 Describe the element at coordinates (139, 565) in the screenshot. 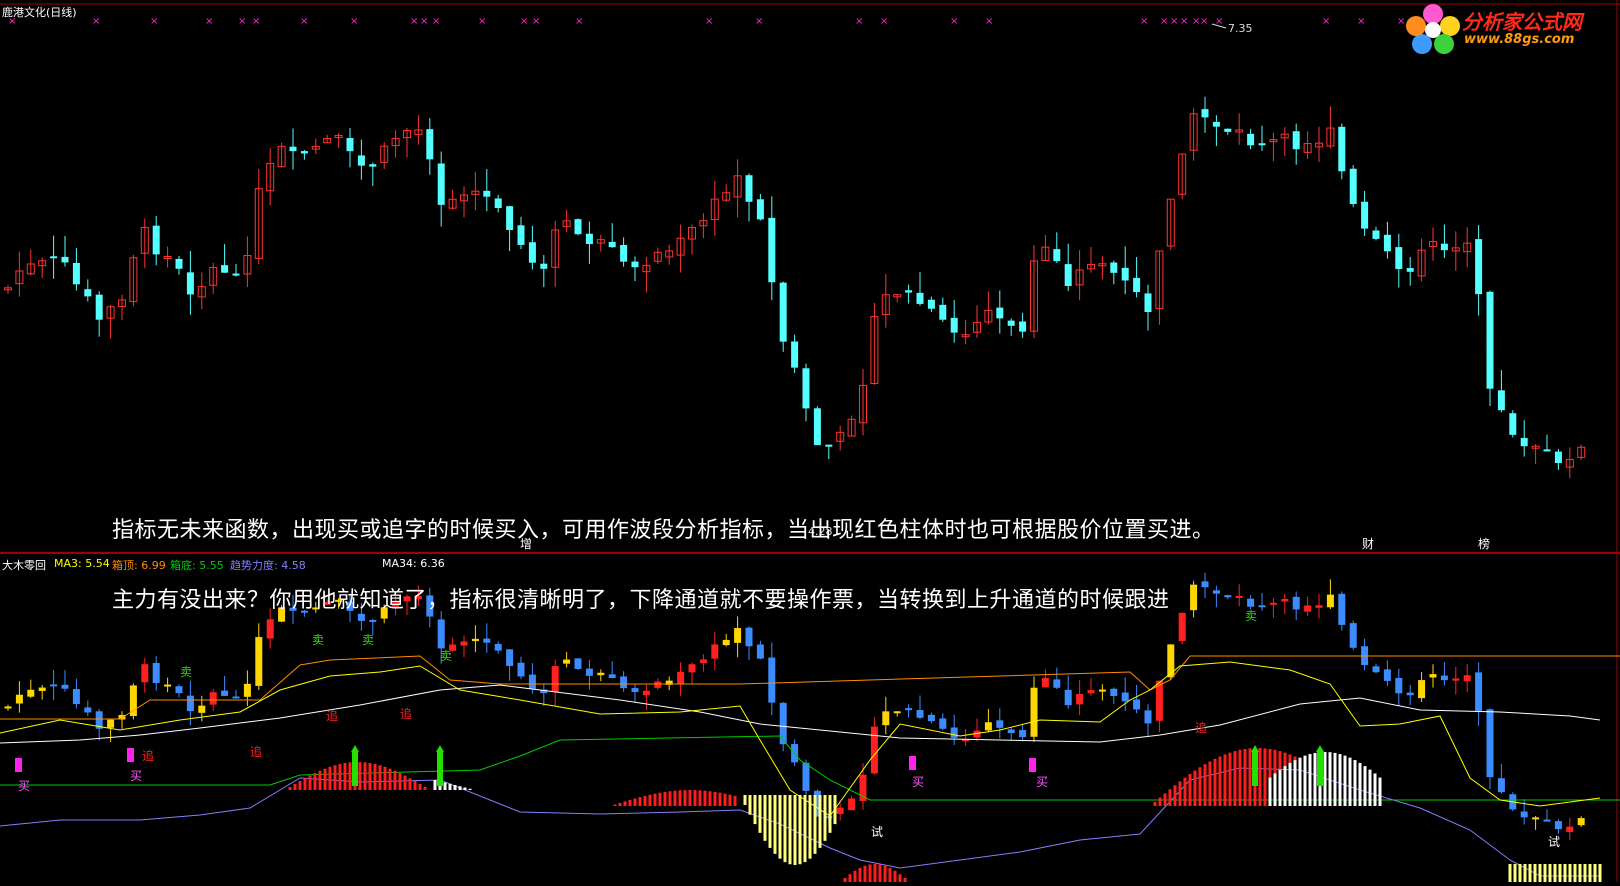

I see `box-top-value: 箱顶: 6.99` at that location.